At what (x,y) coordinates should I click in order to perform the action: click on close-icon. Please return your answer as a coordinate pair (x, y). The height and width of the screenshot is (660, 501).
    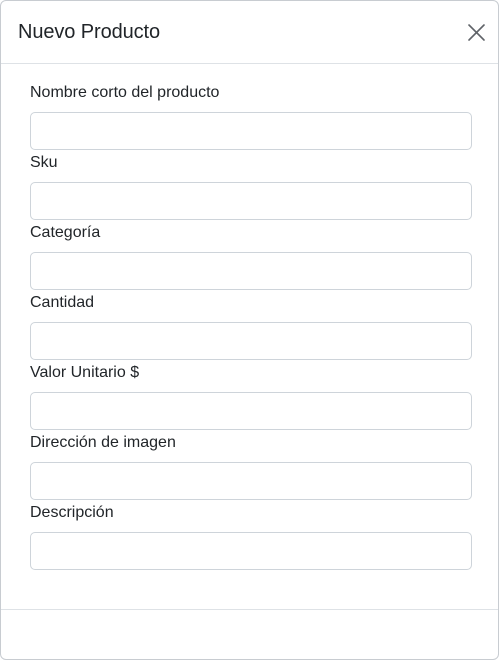
    Looking at the image, I should click on (476, 32).